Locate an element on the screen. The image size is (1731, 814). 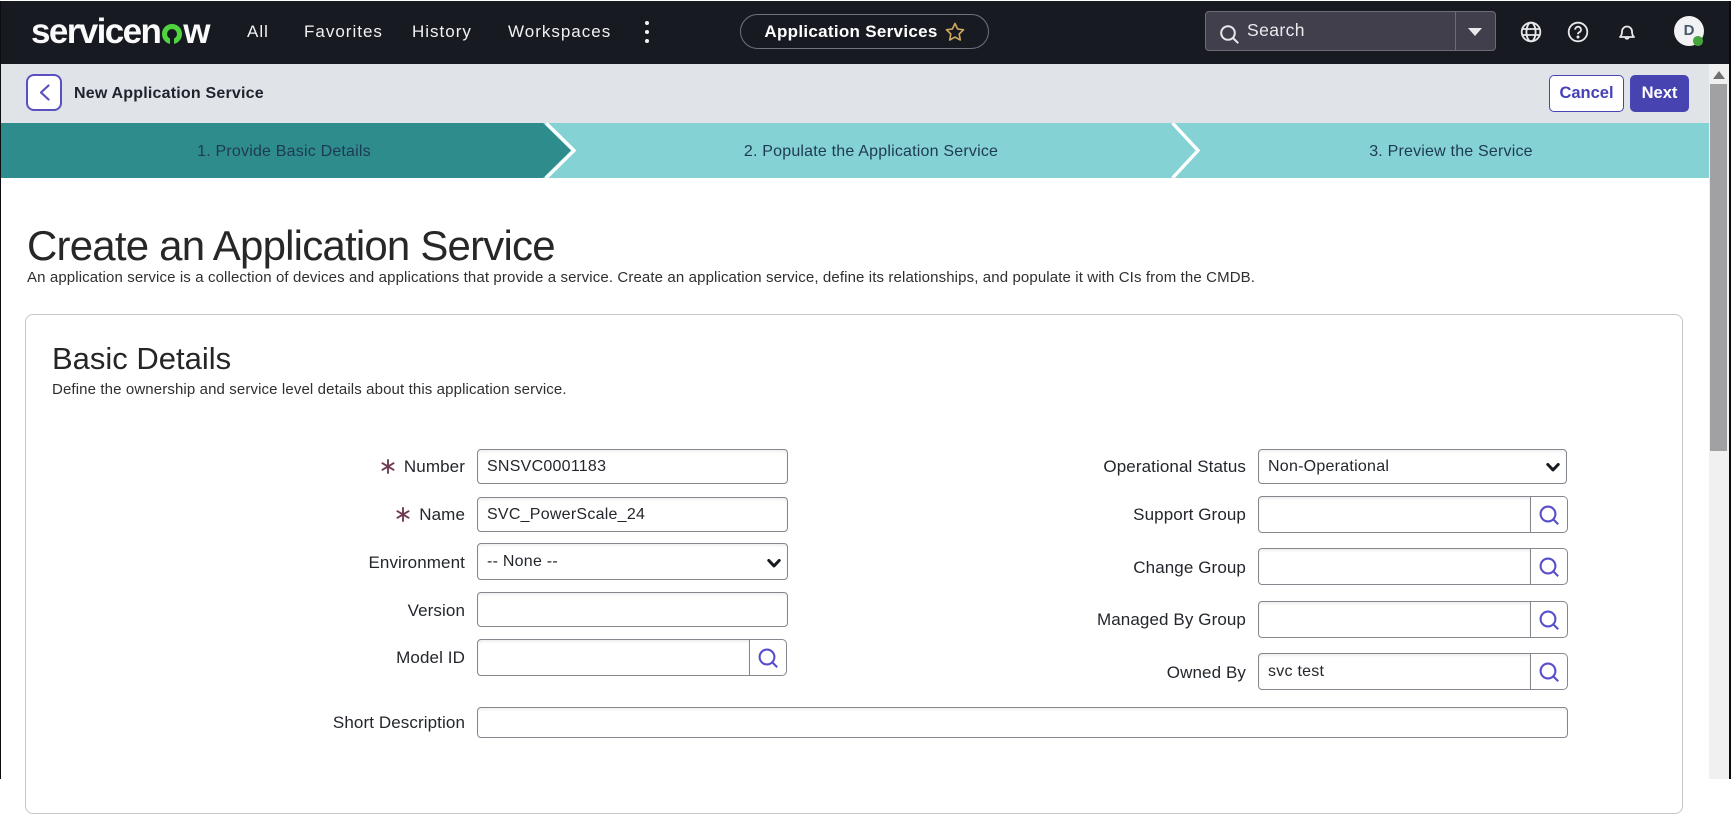
svg-text: 3. Preview the Service is located at coordinates (1451, 151).